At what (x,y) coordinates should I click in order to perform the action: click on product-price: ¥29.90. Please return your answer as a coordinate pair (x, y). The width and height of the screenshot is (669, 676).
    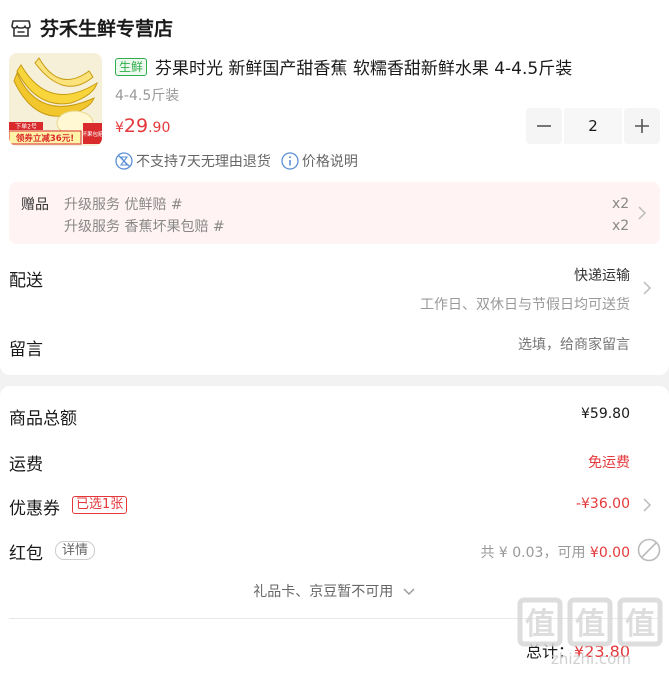
    Looking at the image, I should click on (142, 126).